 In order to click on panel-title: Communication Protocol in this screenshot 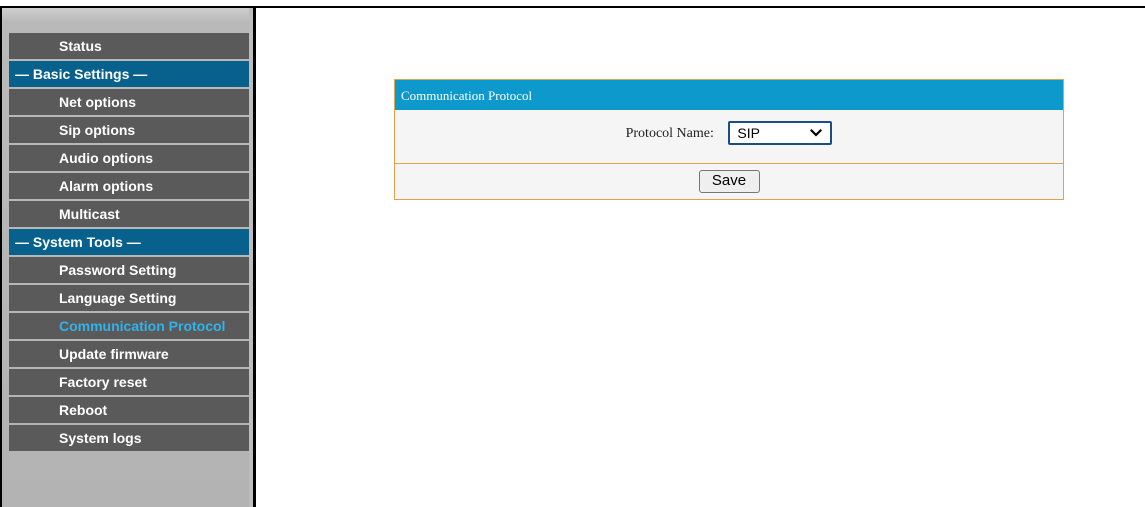, I will do `click(729, 94)`.